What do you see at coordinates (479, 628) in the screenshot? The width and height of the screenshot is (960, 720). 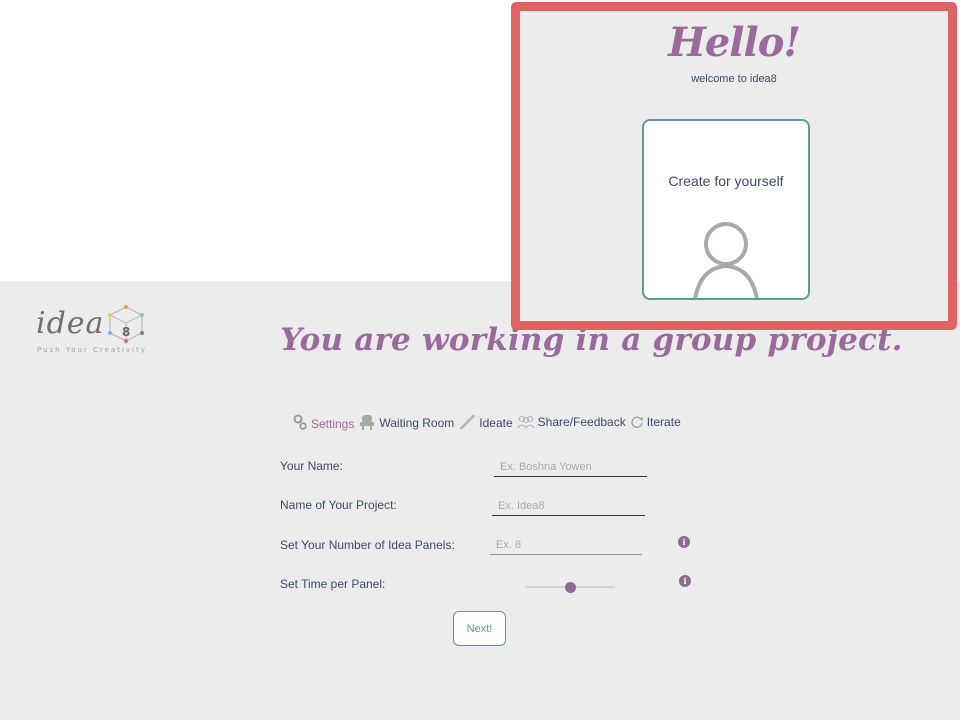 I see `next-button: Next!` at bounding box center [479, 628].